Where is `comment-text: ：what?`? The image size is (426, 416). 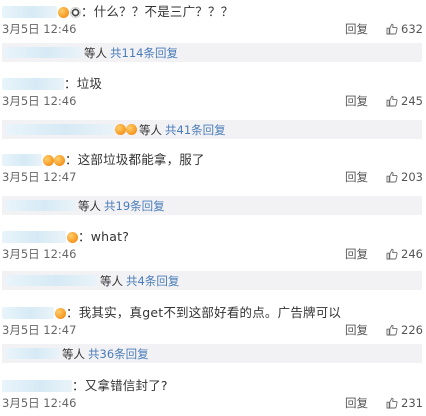 comment-text: ：what? is located at coordinates (104, 236).